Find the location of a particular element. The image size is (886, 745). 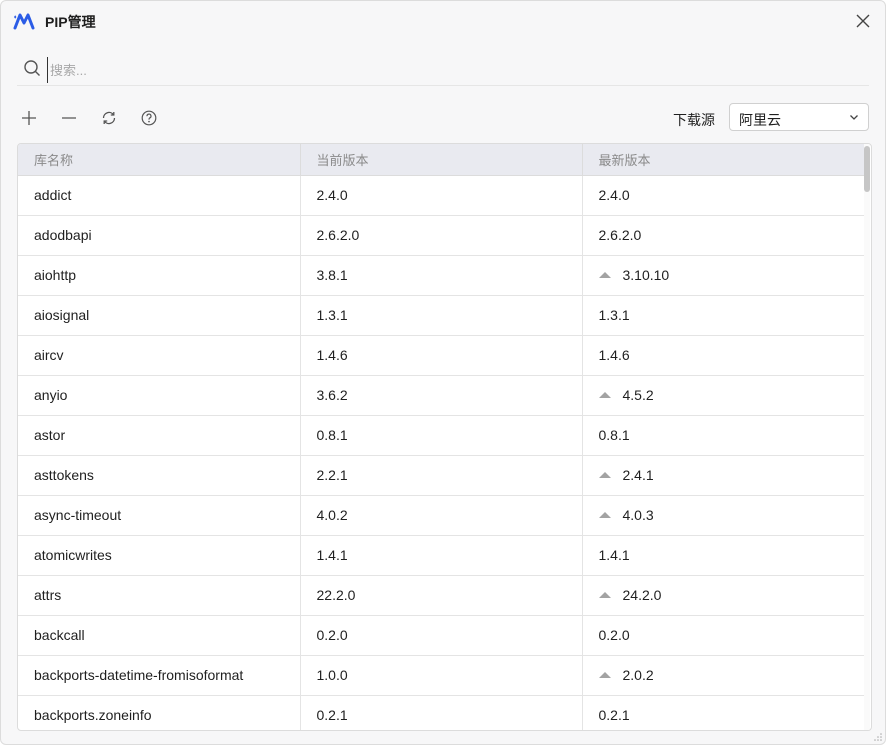

current-version-cell-text: 0.2.1 is located at coordinates (332, 715).